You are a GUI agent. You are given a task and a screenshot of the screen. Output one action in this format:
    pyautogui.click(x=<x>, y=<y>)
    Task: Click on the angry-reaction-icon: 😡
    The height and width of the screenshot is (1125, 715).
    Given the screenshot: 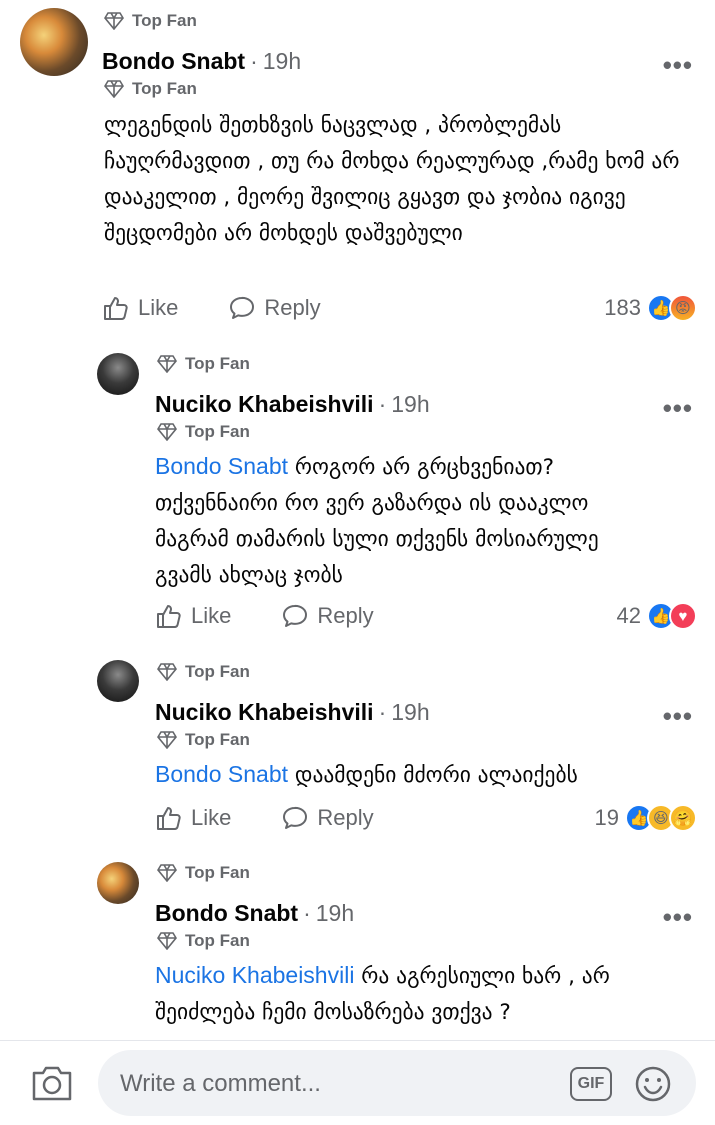 What is the action you would take?
    pyautogui.click(x=683, y=308)
    